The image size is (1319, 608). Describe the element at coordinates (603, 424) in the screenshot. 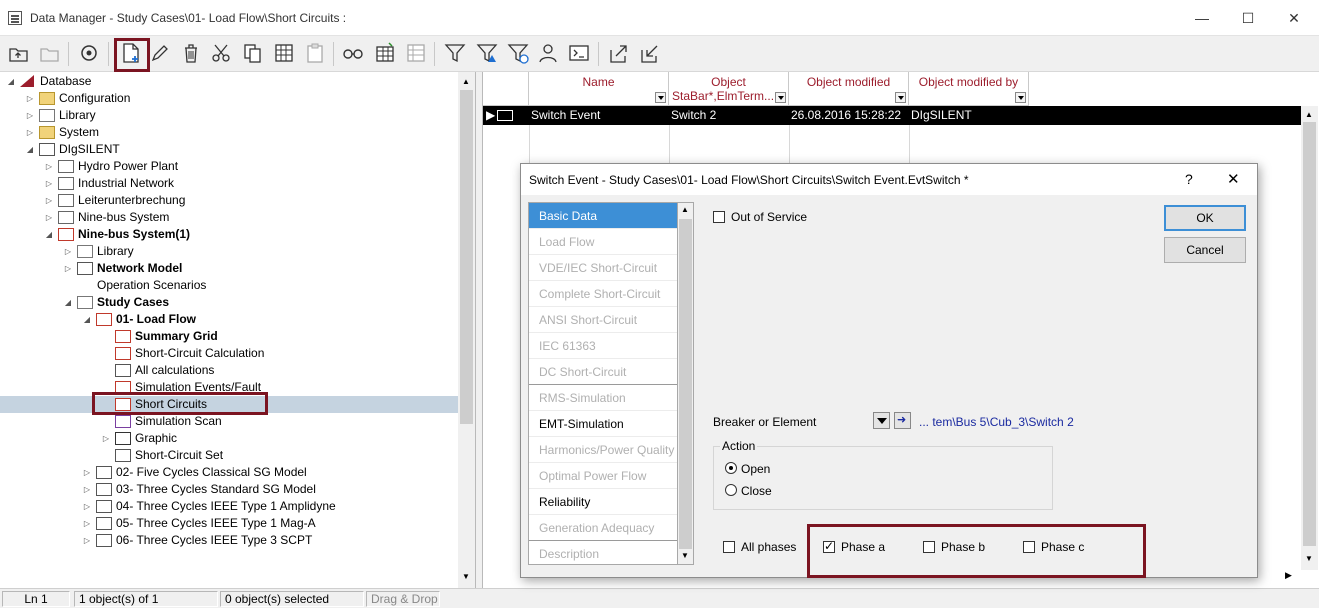

I see `nav-item: EMT-Simulation` at that location.